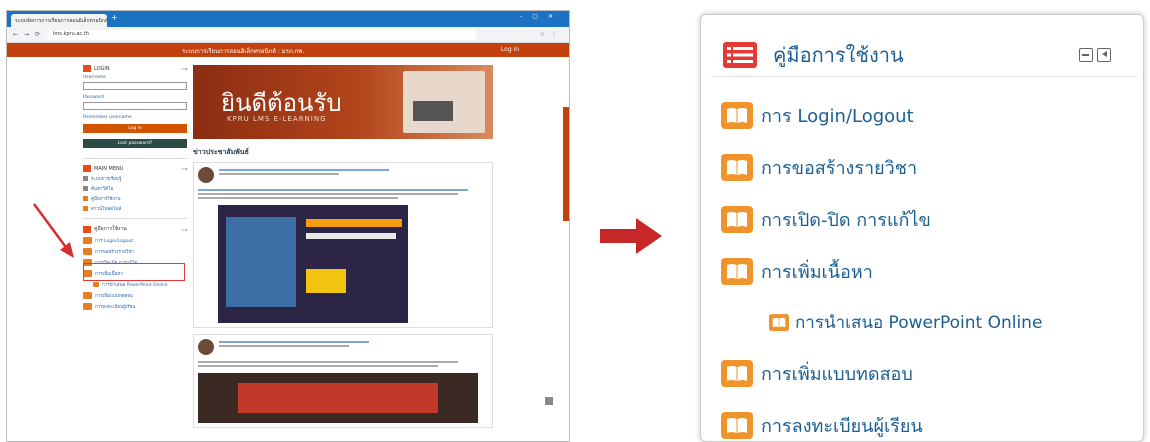 This screenshot has width=1150, height=442. What do you see at coordinates (566, 164) in the screenshot?
I see `scrollbar` at bounding box center [566, 164].